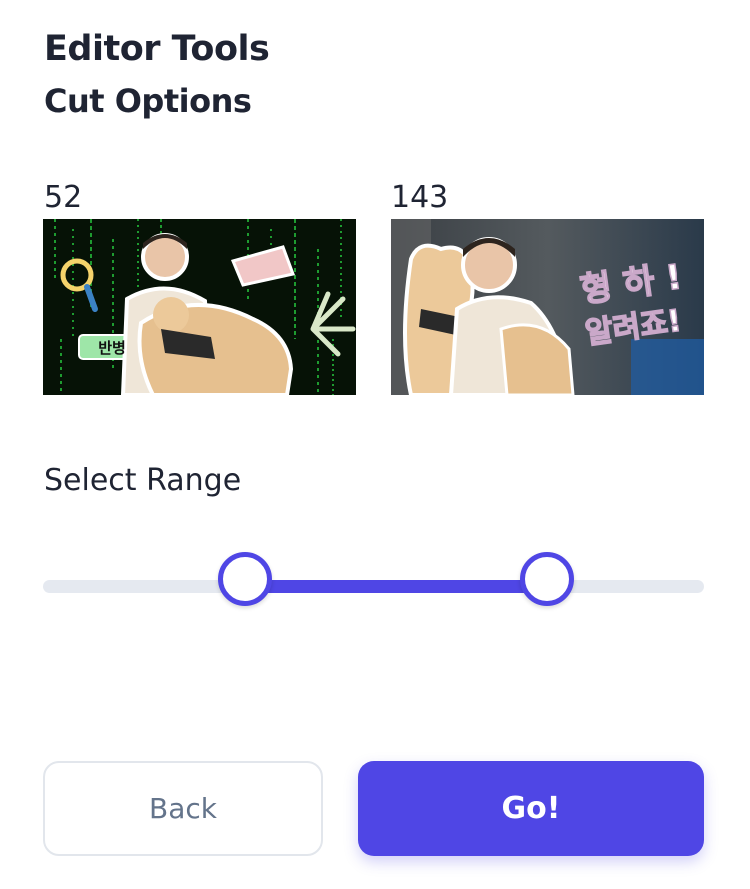 This screenshot has height=889, width=750. I want to click on start-frame-thumbnail: 반병, so click(199, 307).